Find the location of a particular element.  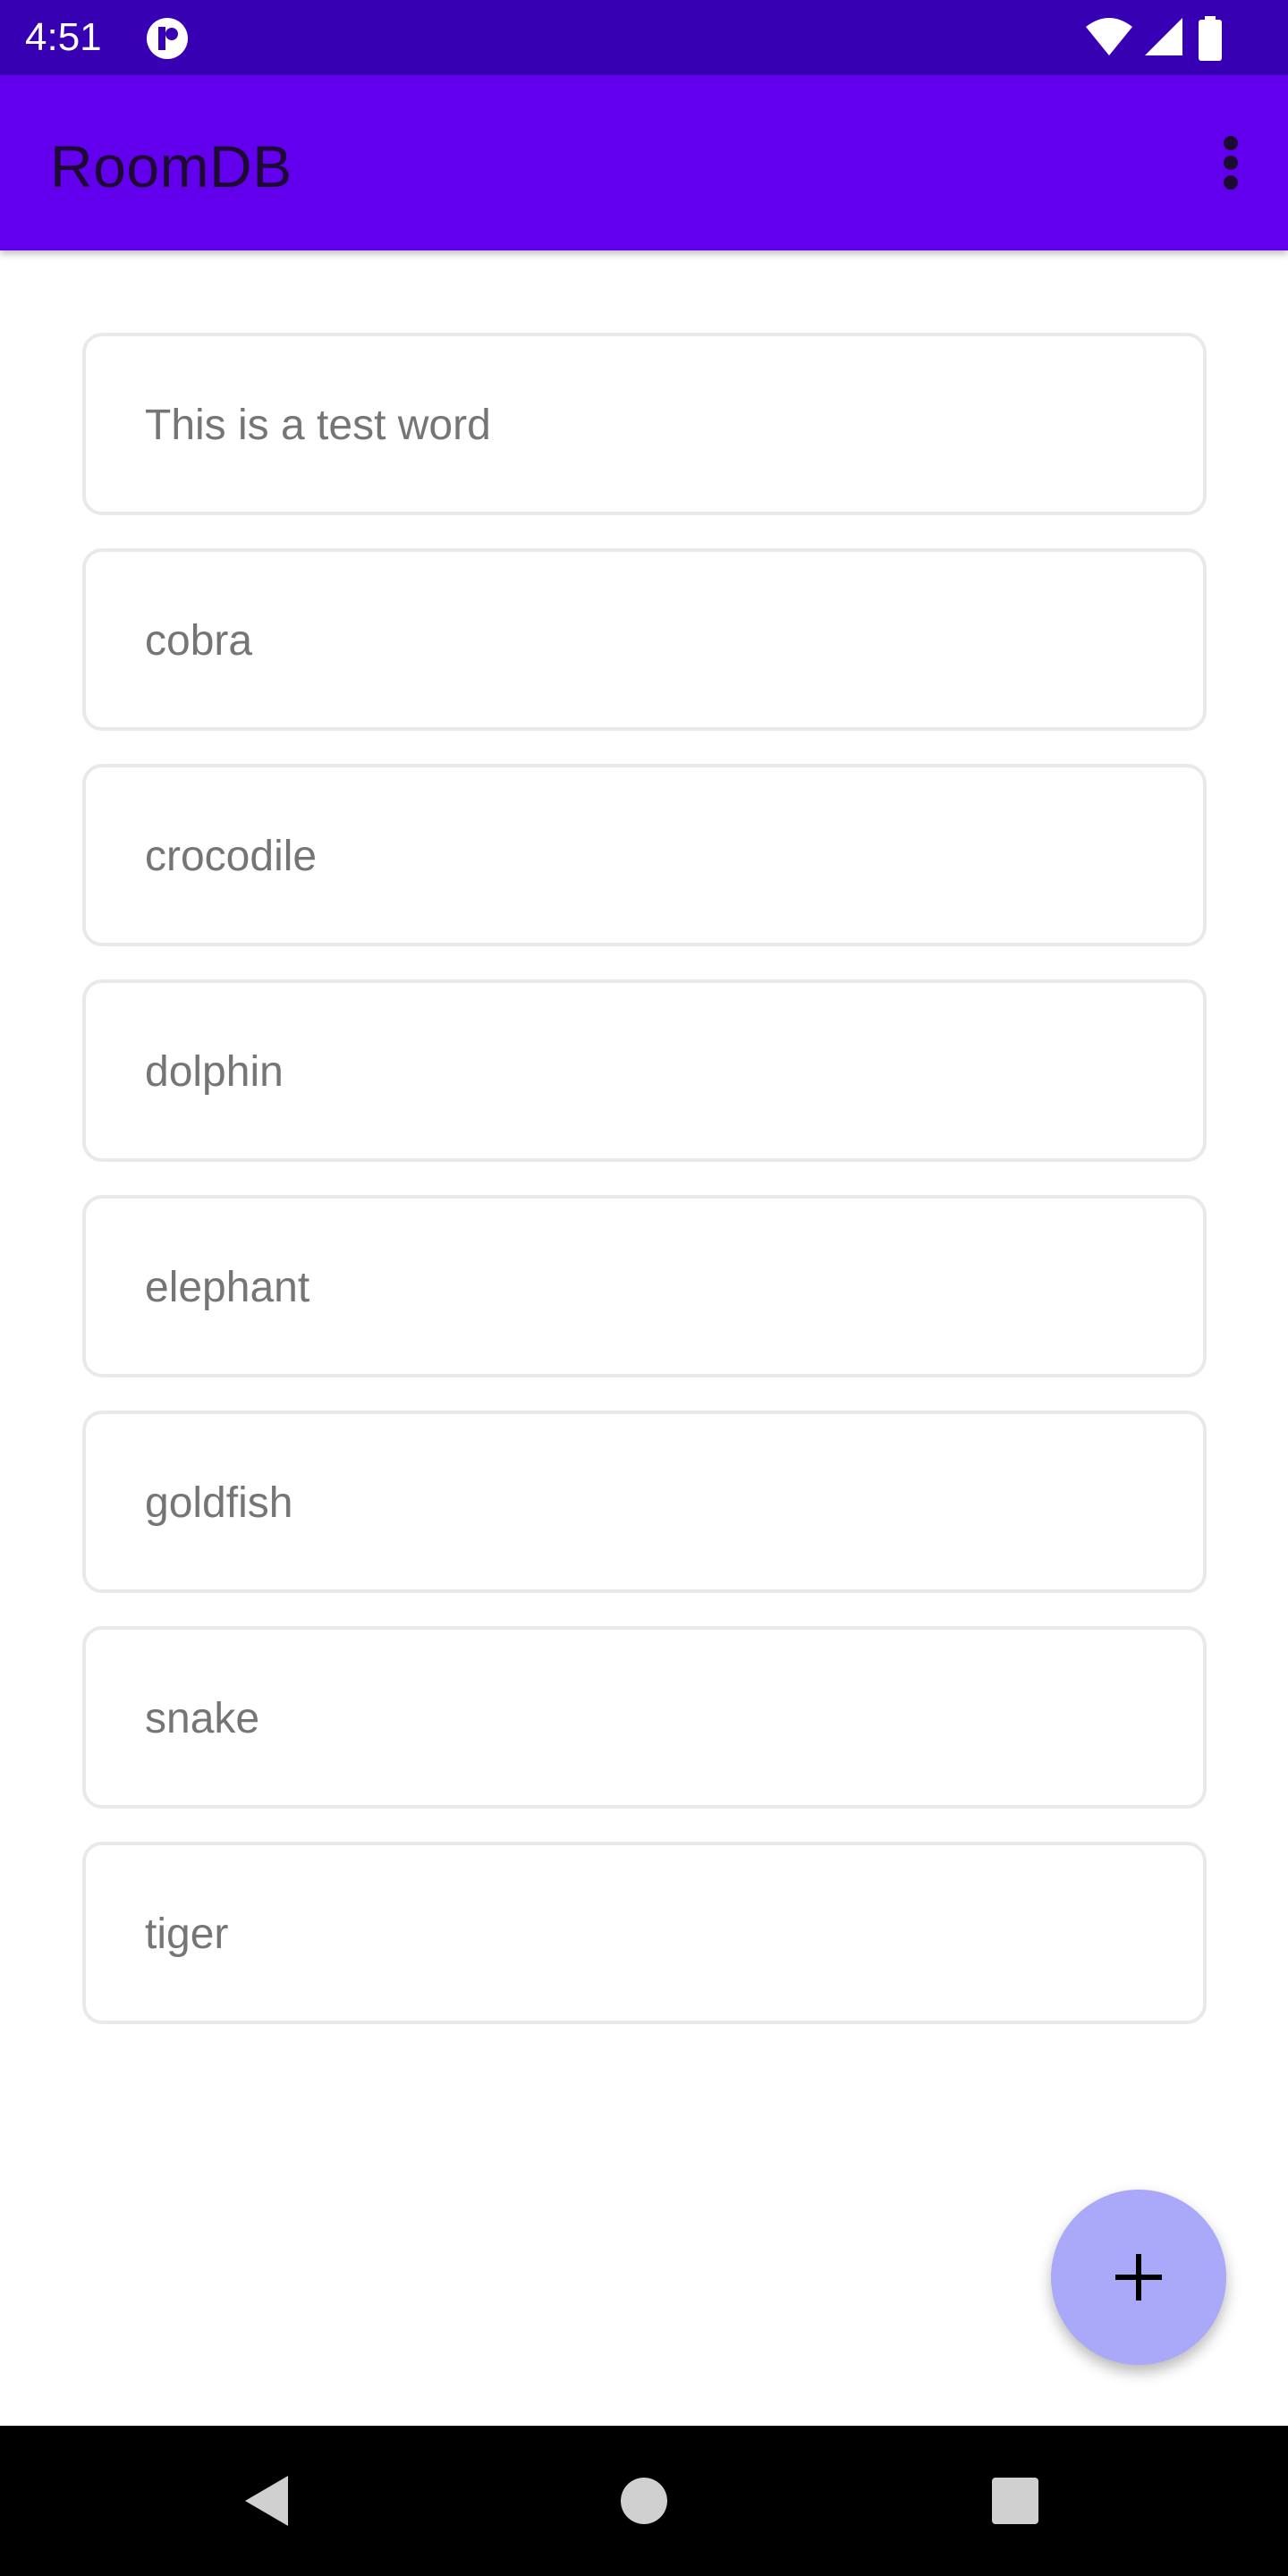

word-label: This is a test word is located at coordinates (318, 425).